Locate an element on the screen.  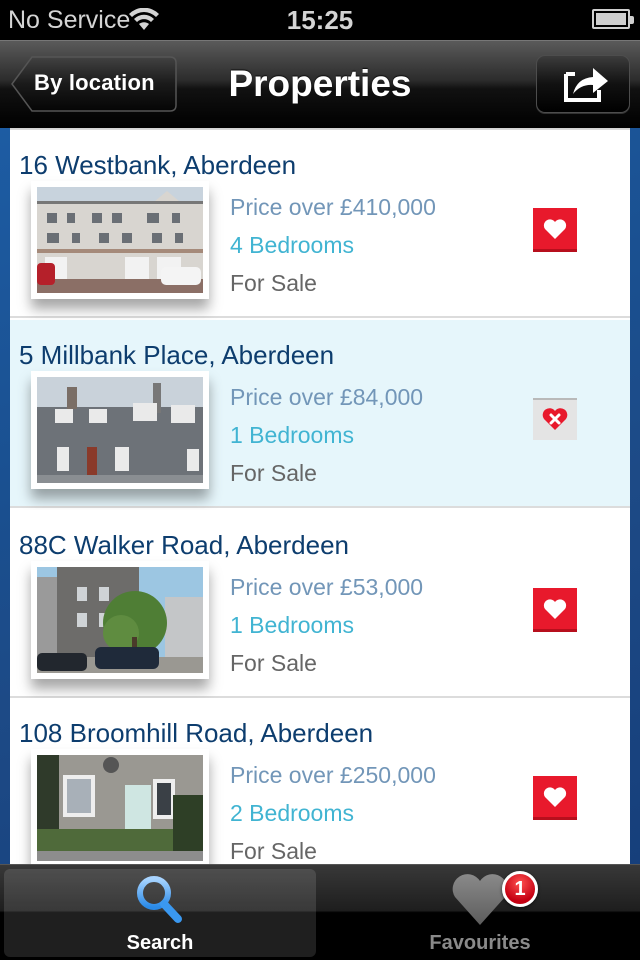
property-address: 108 Broomhill Road, Aberdeen is located at coordinates (196, 733).